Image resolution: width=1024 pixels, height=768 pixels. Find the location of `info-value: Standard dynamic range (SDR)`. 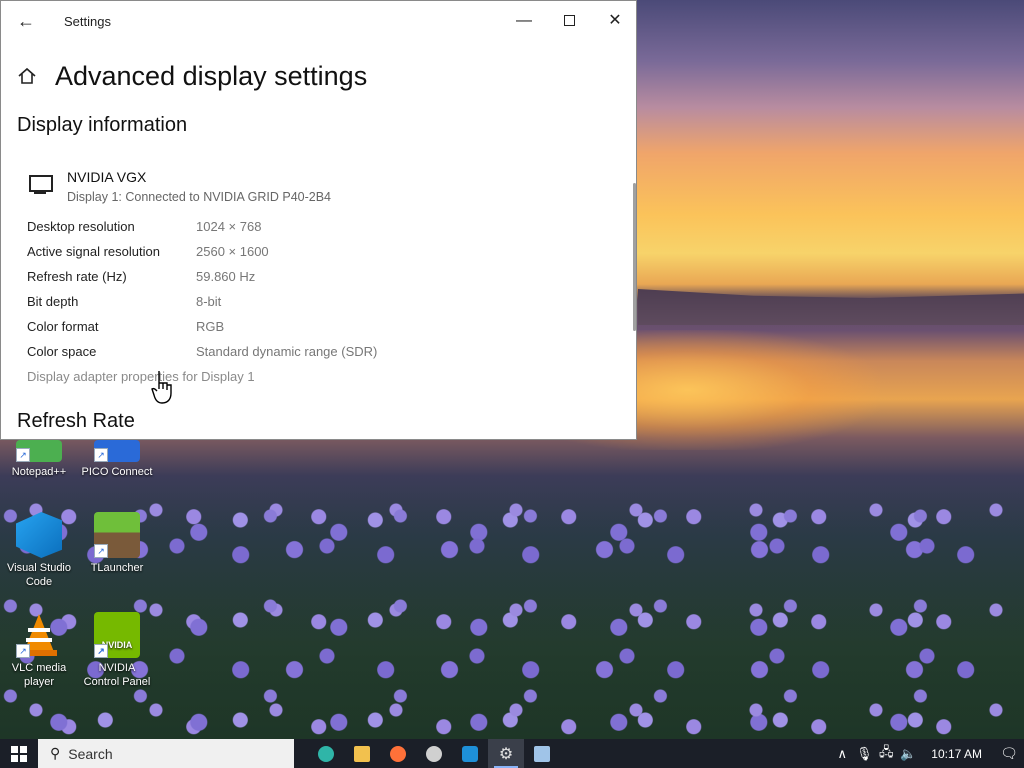

info-value: Standard dynamic range (SDR) is located at coordinates (287, 351).